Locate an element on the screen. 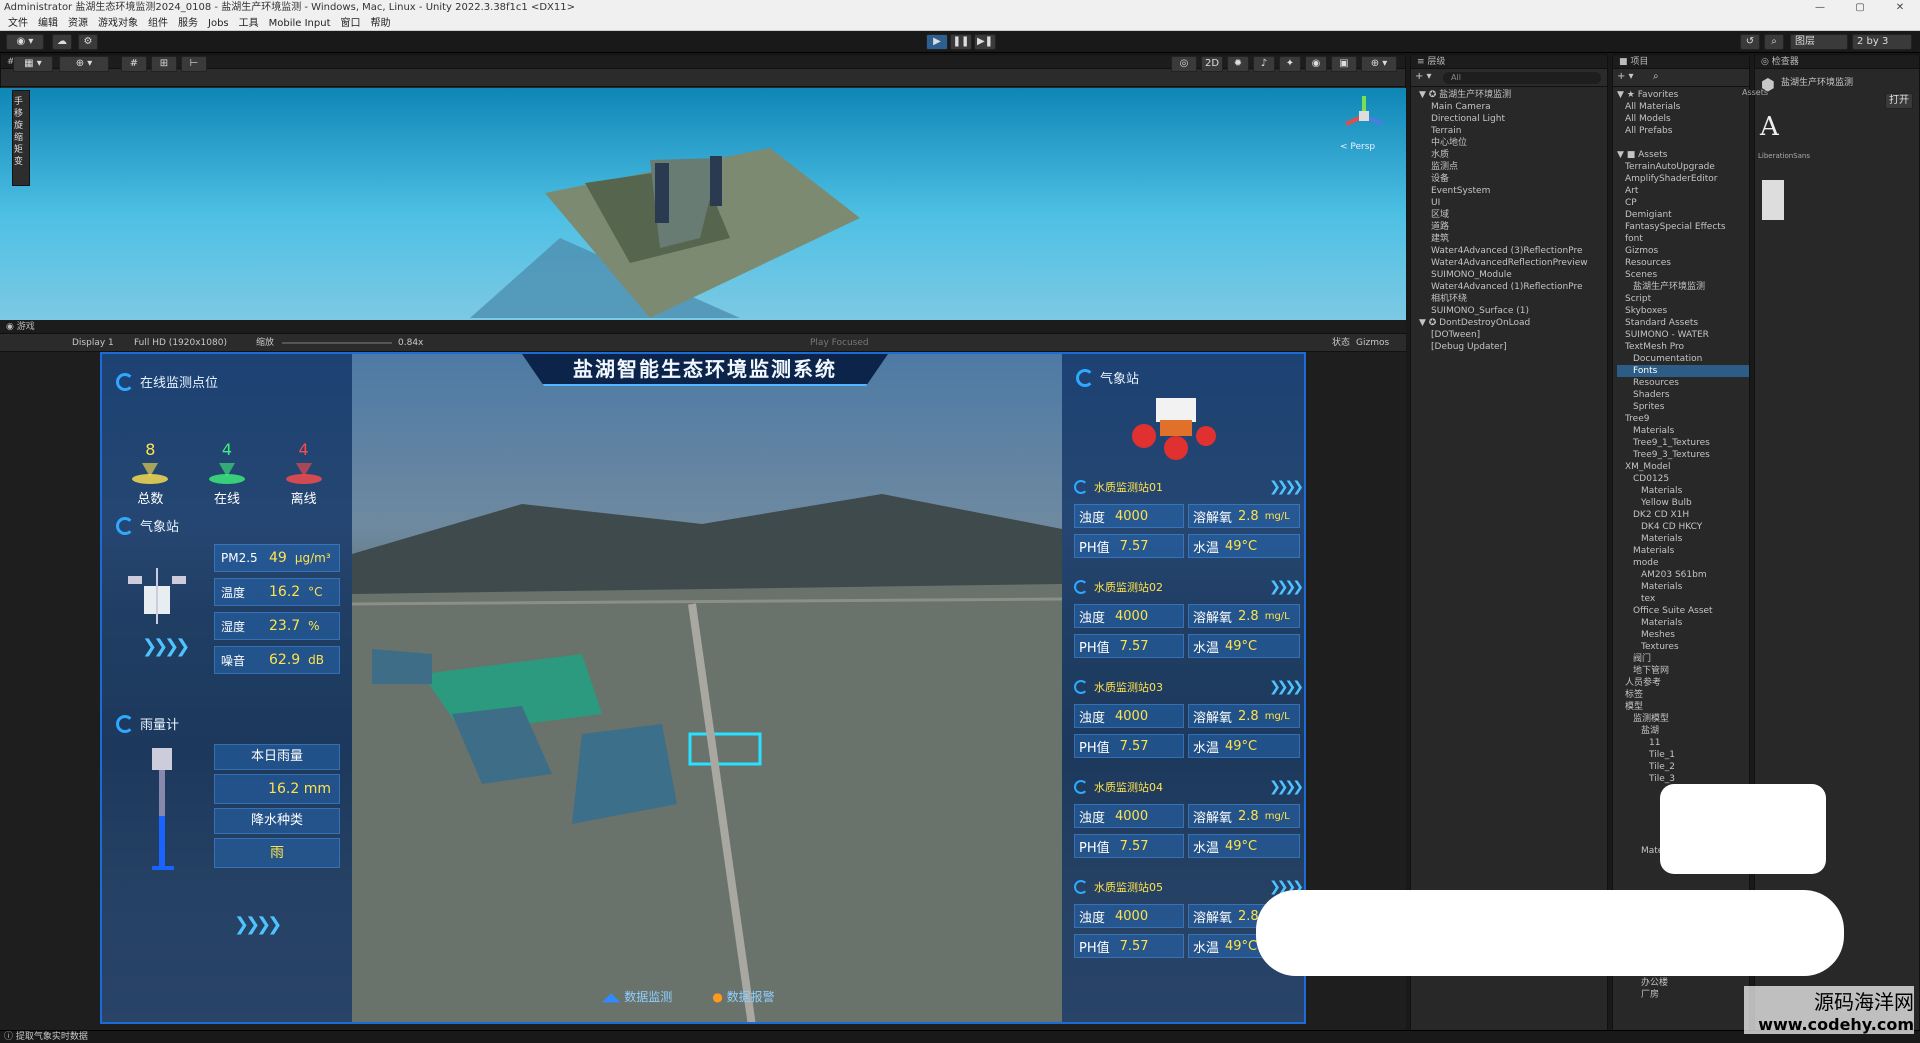  pivot-dropdown: ⊕ ▾ is located at coordinates (84, 64).